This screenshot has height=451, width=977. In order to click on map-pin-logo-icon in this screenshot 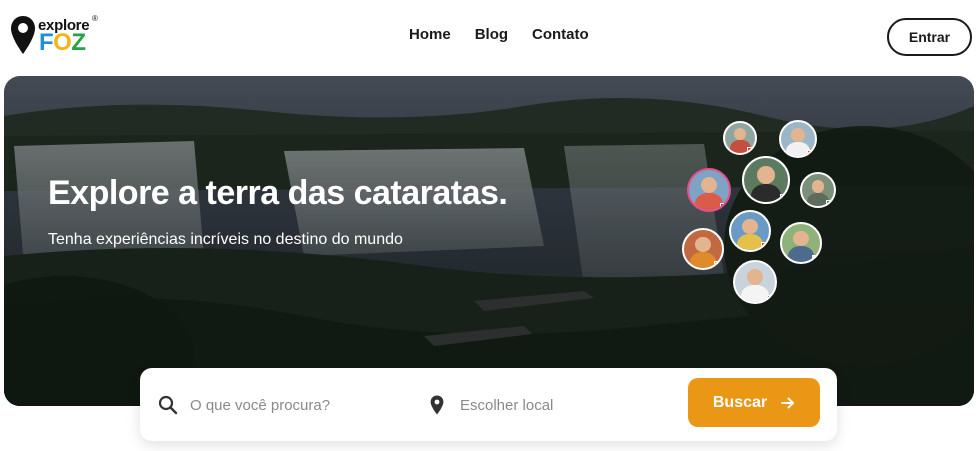, I will do `click(23, 35)`.